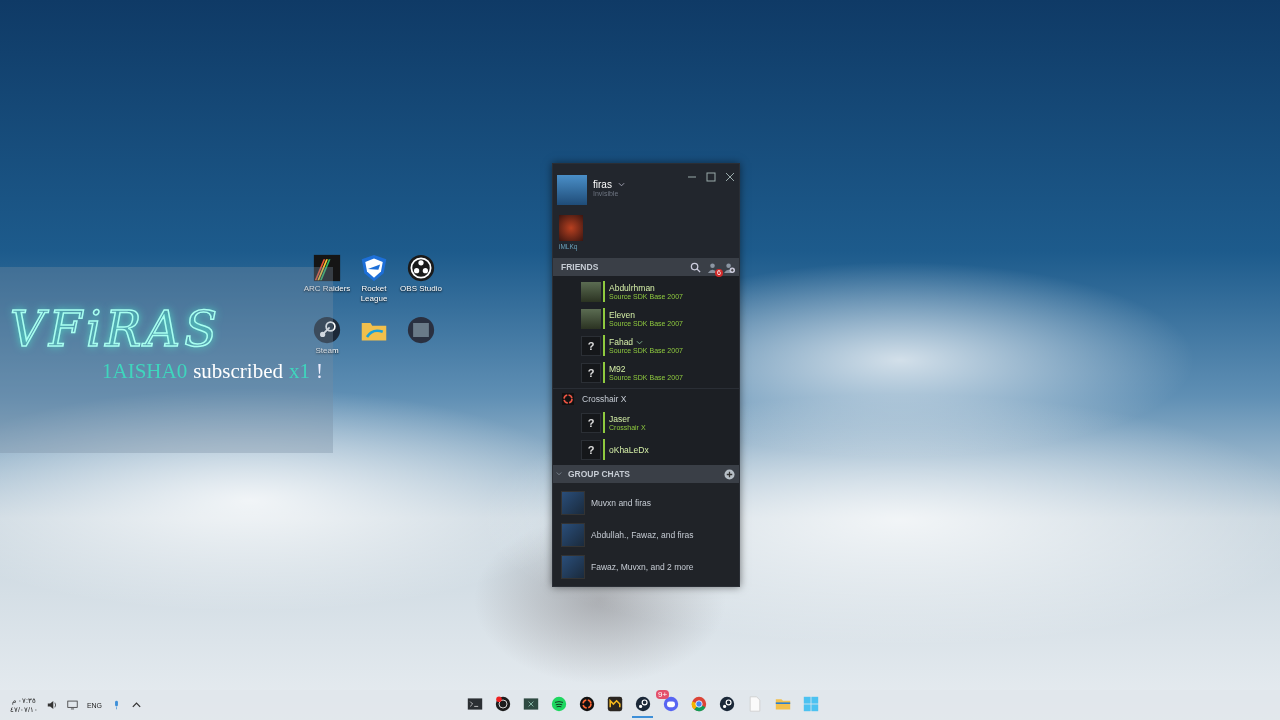 The width and height of the screenshot is (1280, 720). I want to click on add-icon, so click(729, 474).